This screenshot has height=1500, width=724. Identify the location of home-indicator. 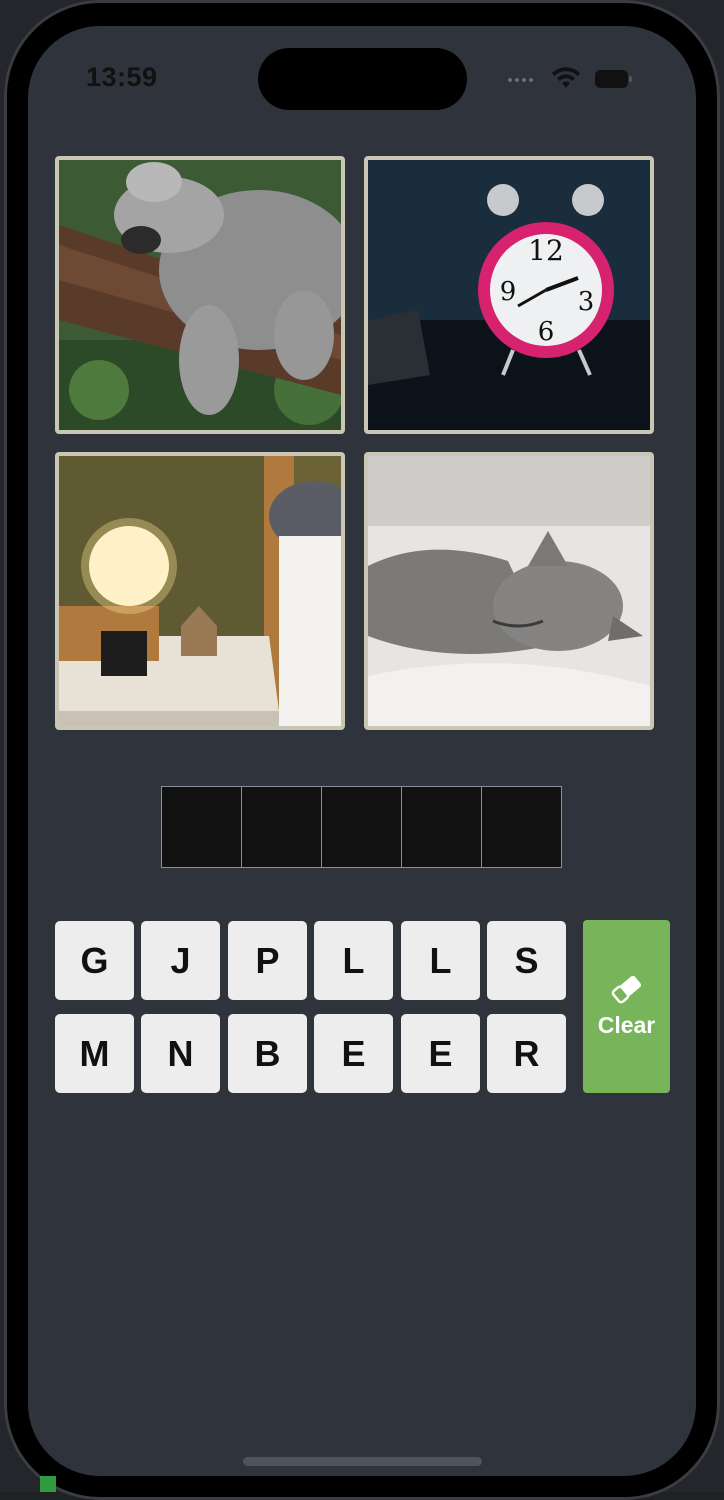
(362, 1461).